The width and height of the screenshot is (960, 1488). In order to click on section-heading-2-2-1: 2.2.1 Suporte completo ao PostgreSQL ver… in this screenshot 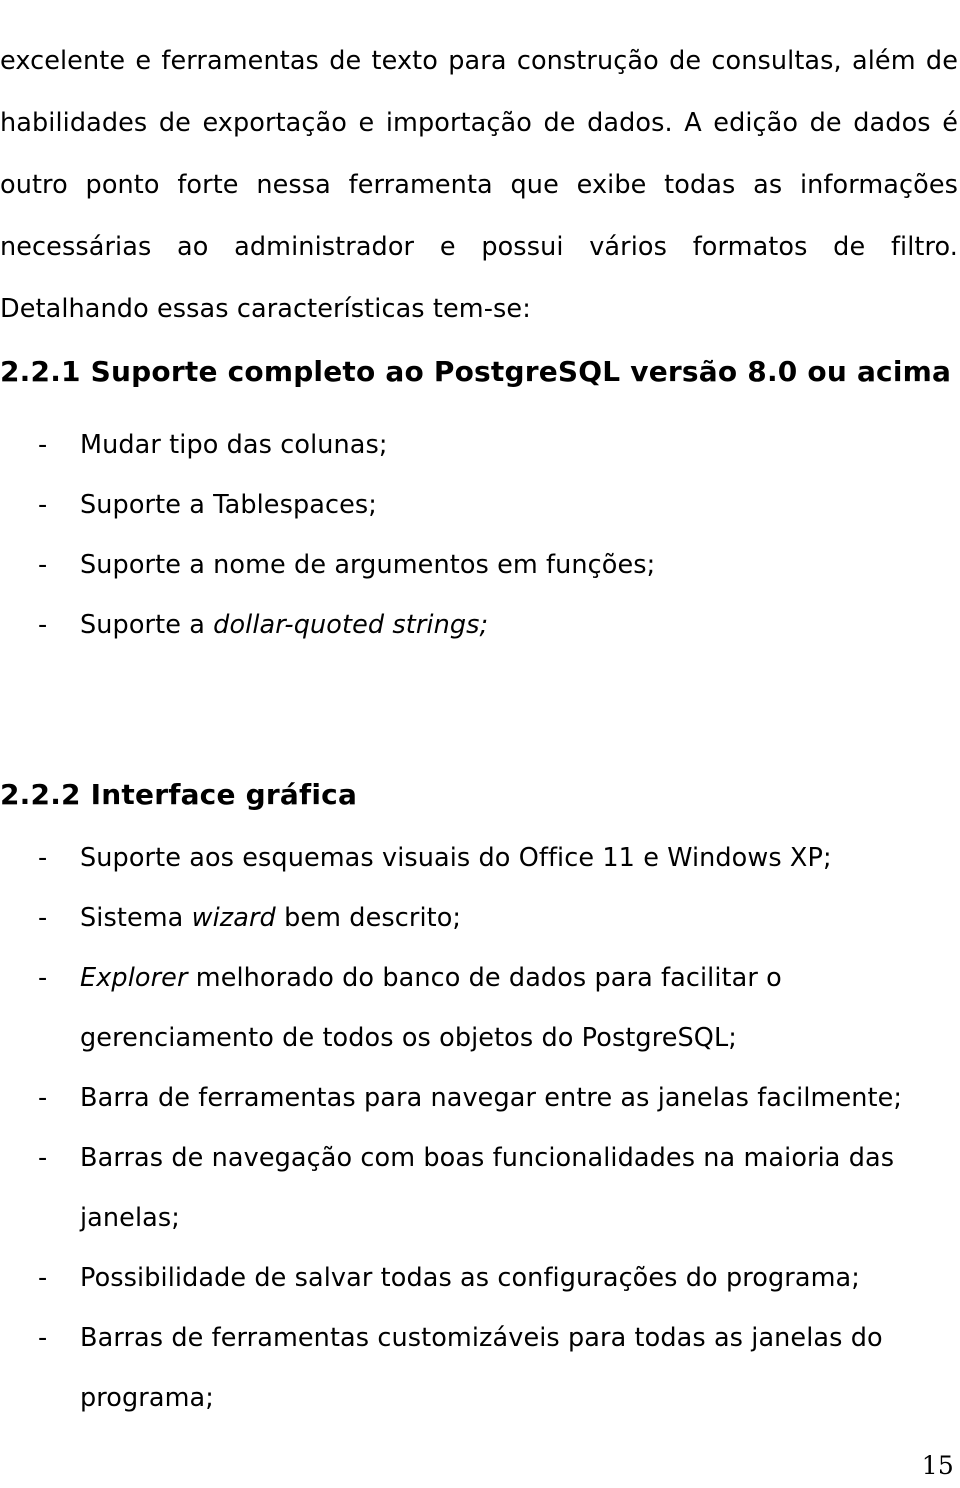, I will do `click(476, 372)`.